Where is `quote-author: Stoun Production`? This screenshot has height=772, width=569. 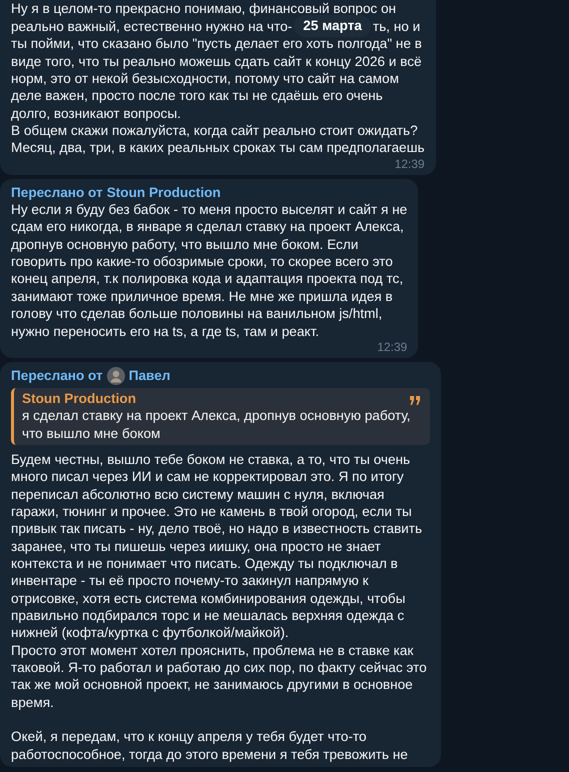 quote-author: Stoun Production is located at coordinates (80, 399).